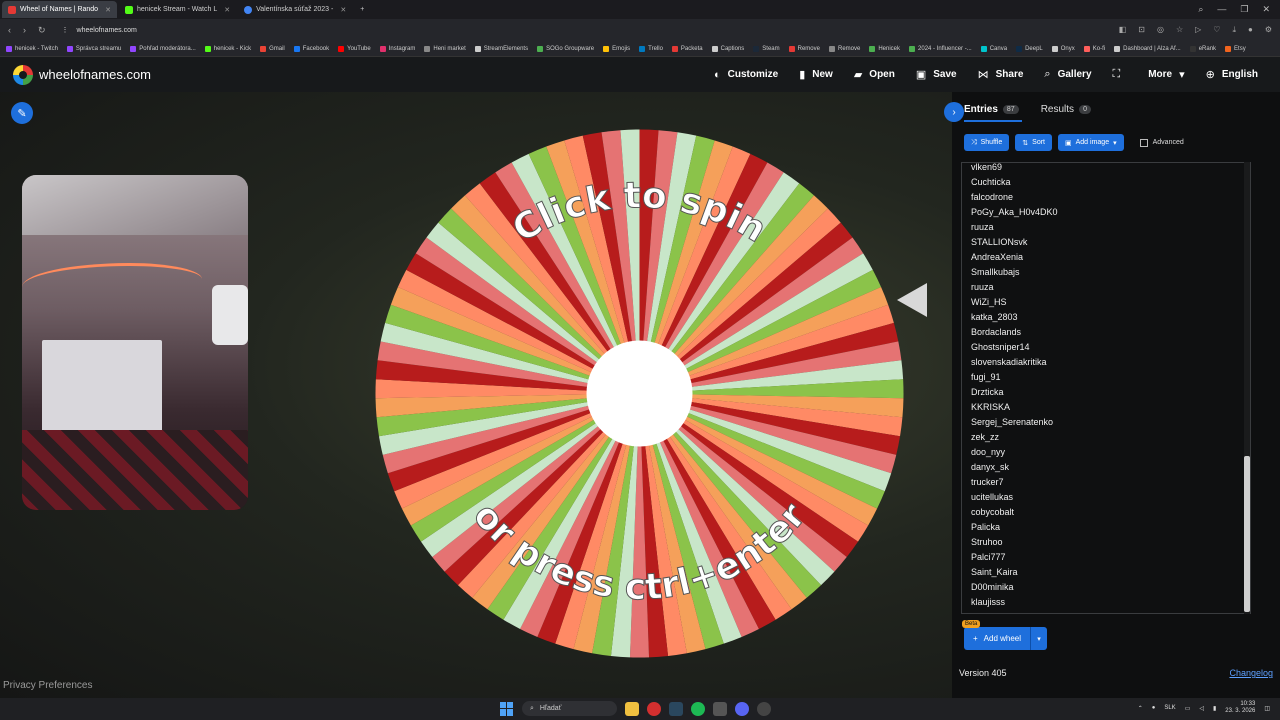 The width and height of the screenshot is (1280, 720). Describe the element at coordinates (107, 30) in the screenshot. I see `url-field: wheelofnames.com` at that location.